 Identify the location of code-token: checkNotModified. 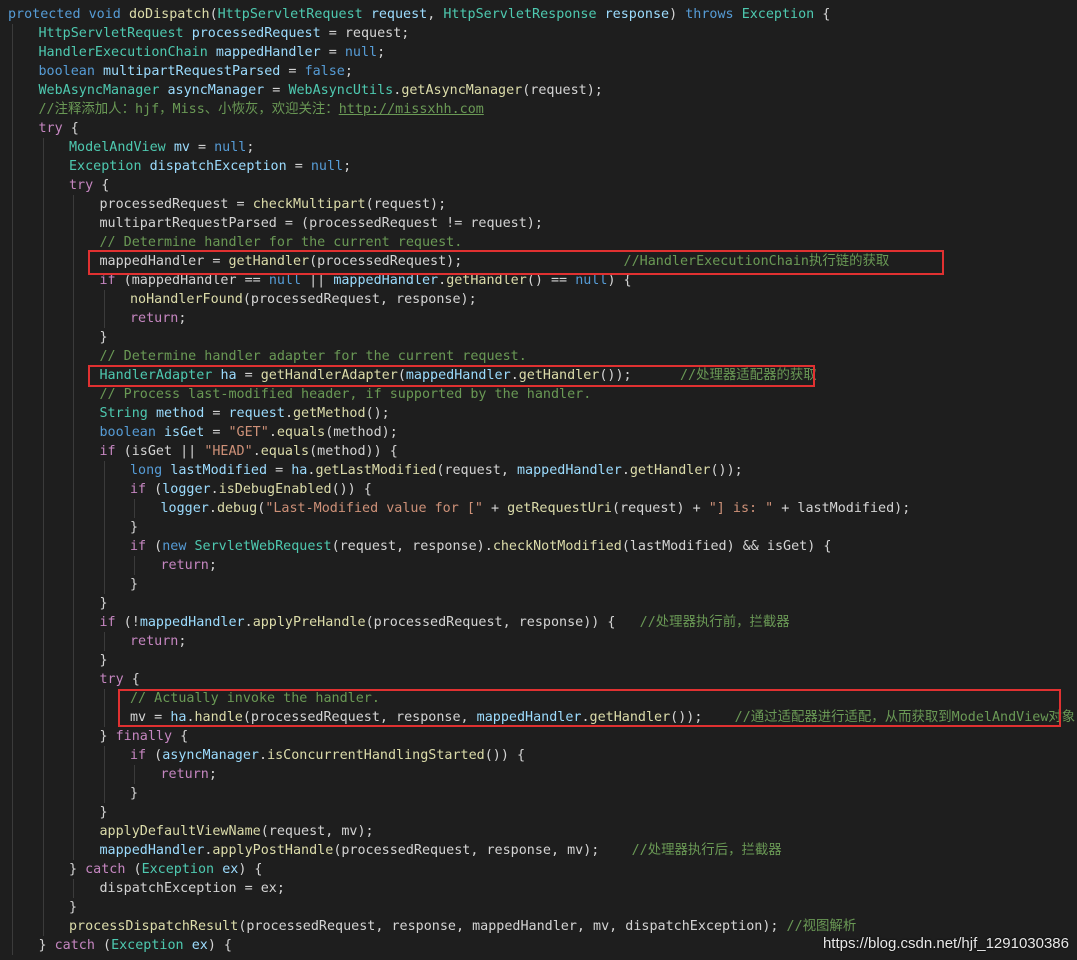
(557, 546).